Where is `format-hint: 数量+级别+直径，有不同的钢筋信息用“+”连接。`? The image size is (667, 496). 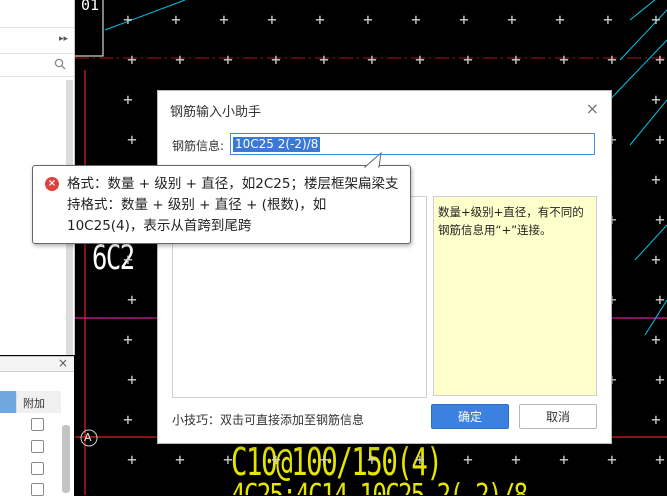 format-hint: 数量+级别+直径，有不同的钢筋信息用“+”连接。 is located at coordinates (515, 296).